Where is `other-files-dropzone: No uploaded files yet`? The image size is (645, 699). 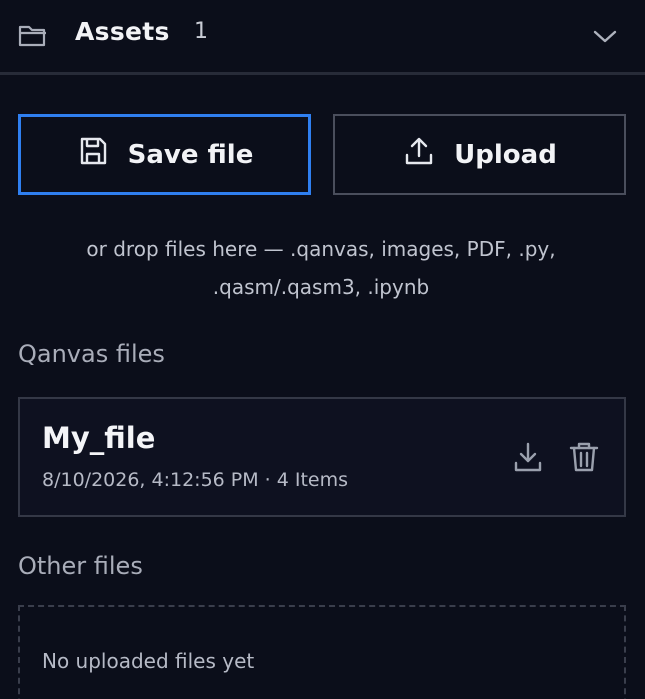
other-files-dropzone: No uploaded files yet is located at coordinates (322, 652).